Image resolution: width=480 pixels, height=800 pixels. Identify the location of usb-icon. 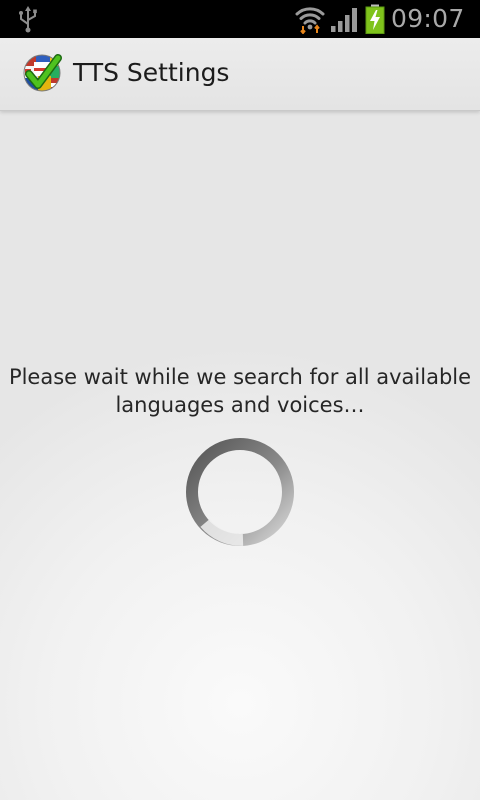
(28, 19).